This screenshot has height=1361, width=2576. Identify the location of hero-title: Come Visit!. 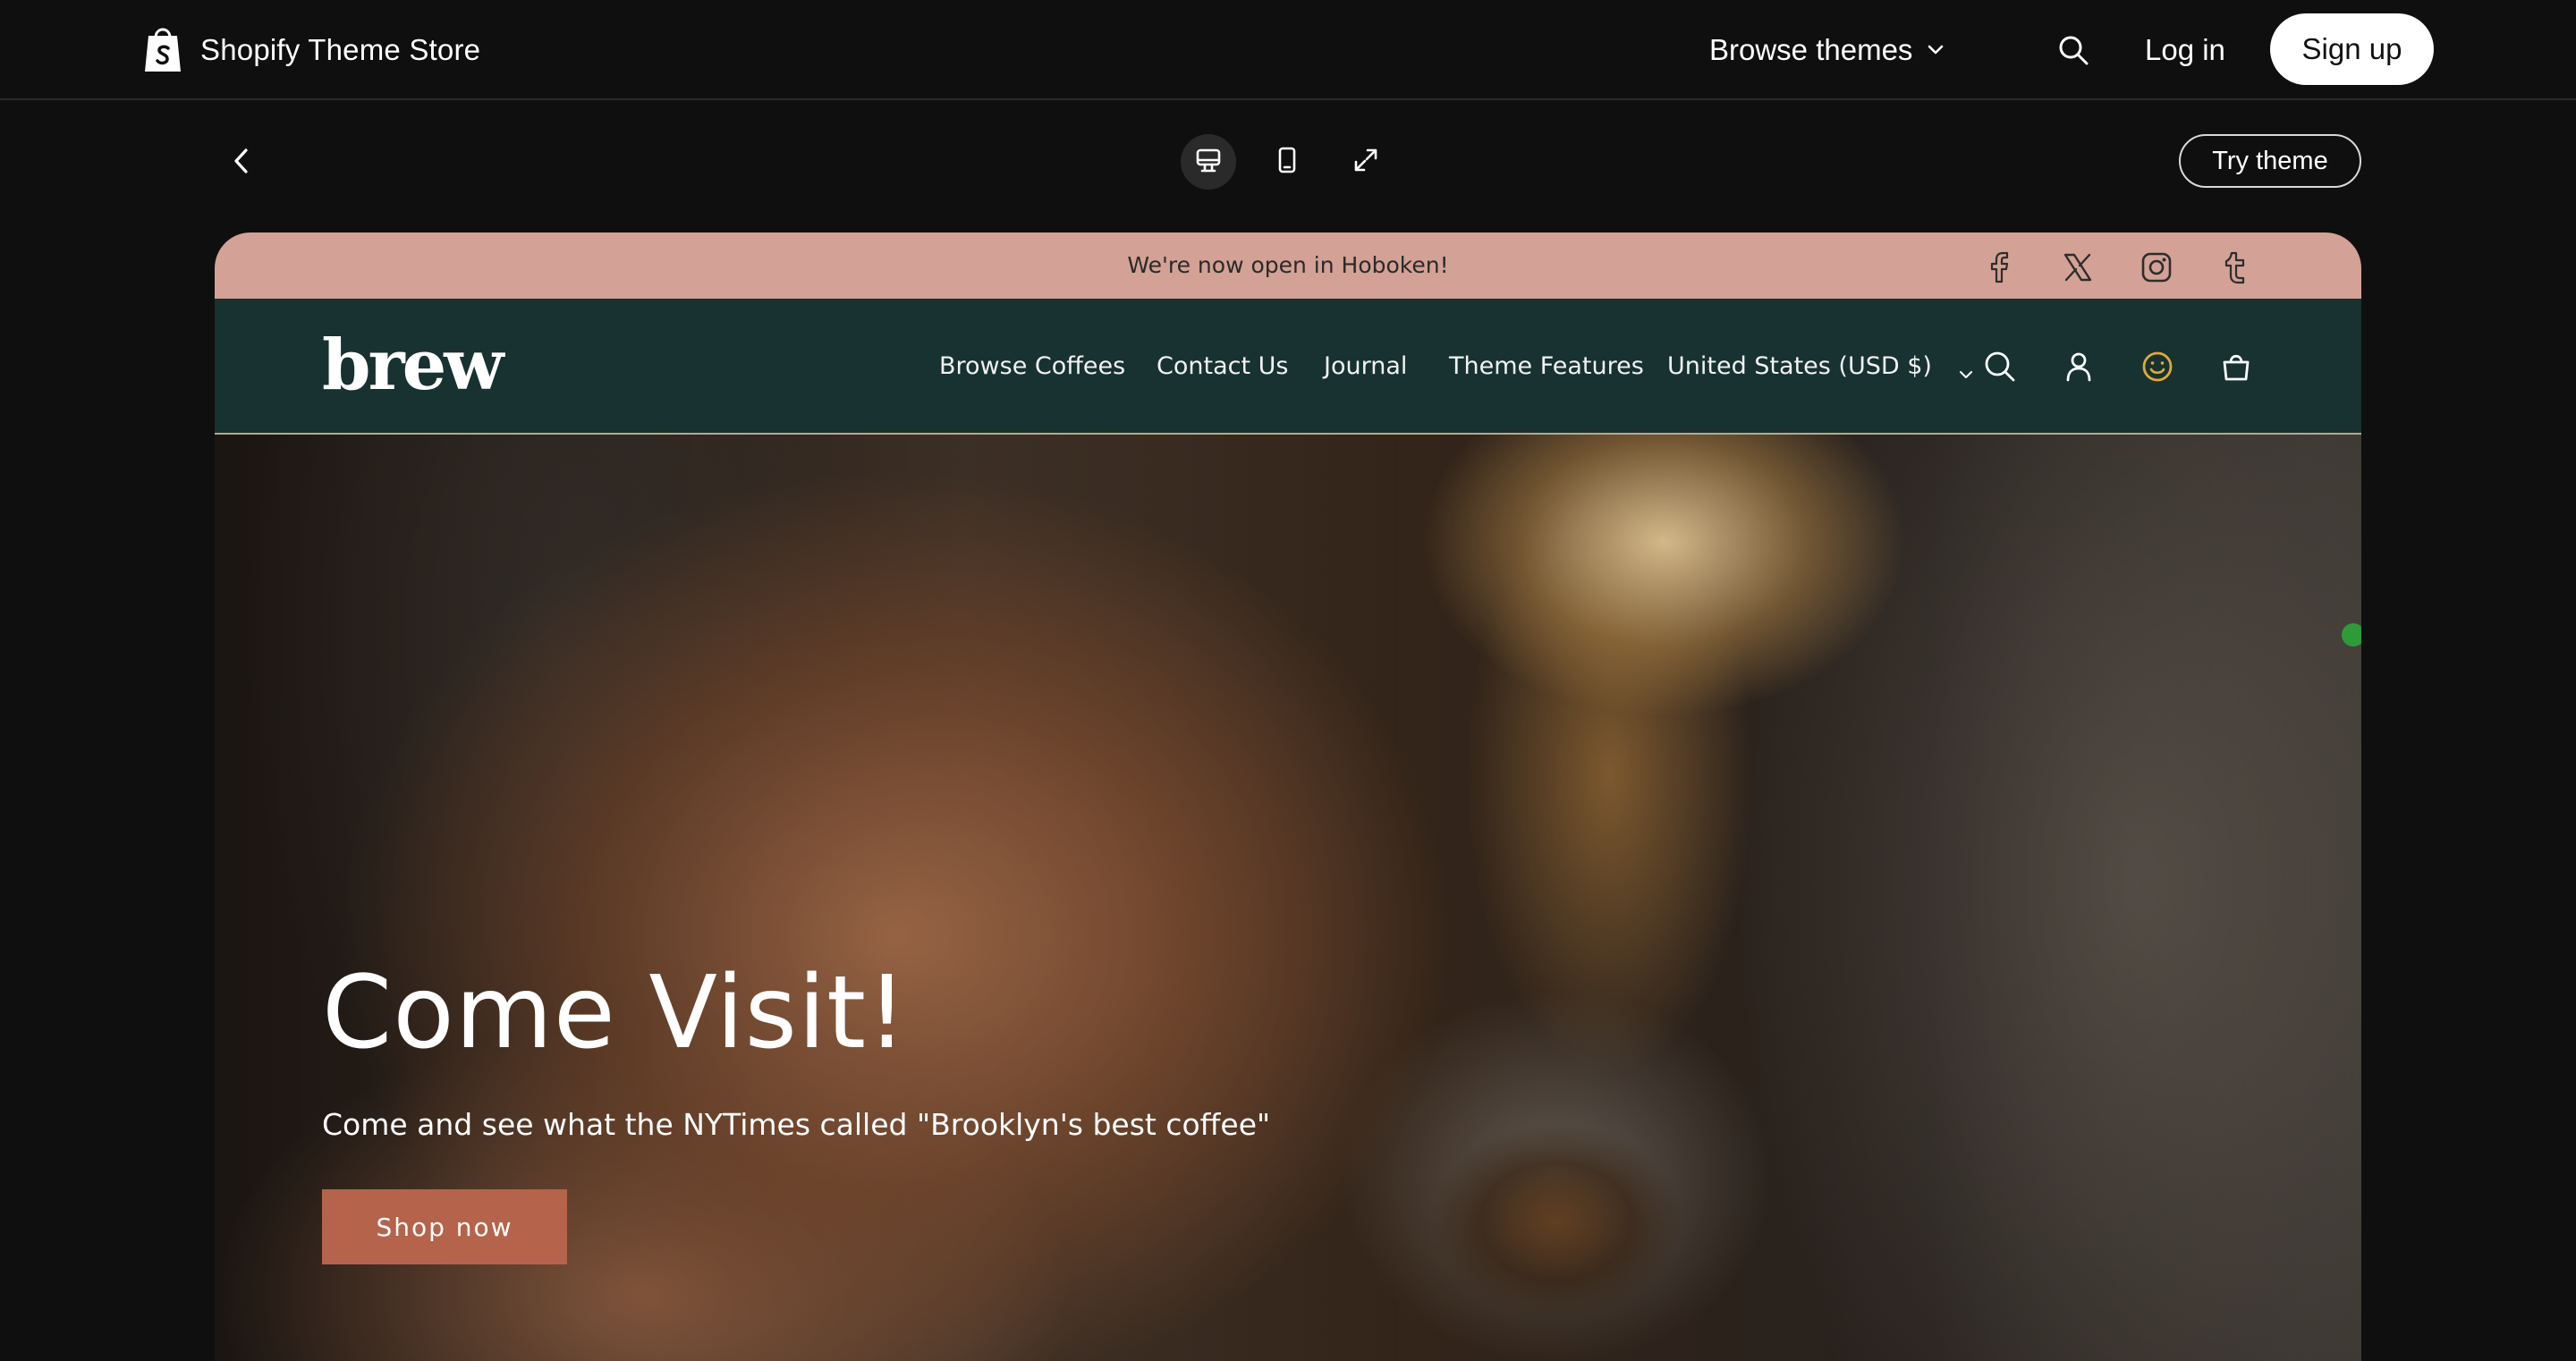
(615, 1013).